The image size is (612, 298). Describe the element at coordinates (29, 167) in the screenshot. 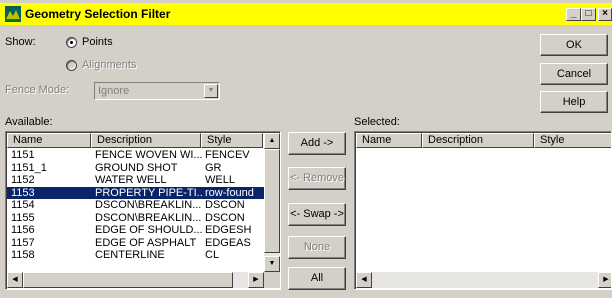

I see `row-name: 1151_1` at that location.